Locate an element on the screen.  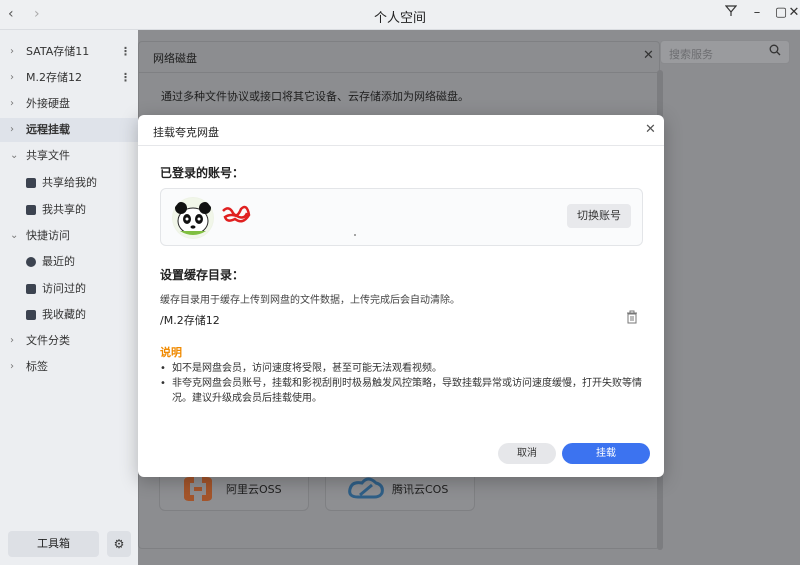
trash-icon is located at coordinates (632, 317).